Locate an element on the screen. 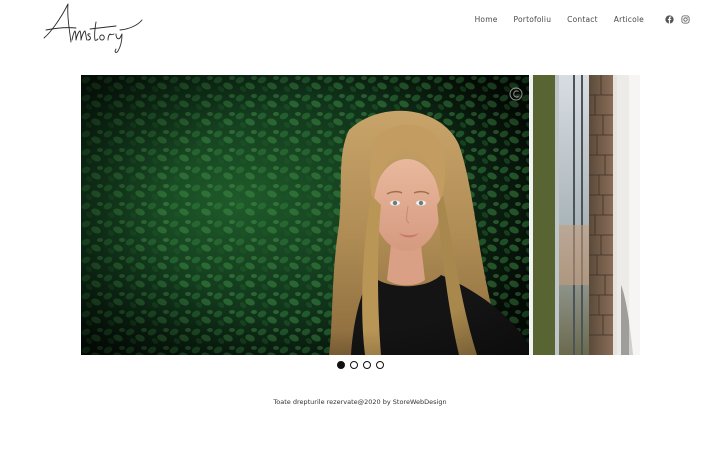  main-nav: Home Portofoliu Contact Articole is located at coordinates (582, 19).